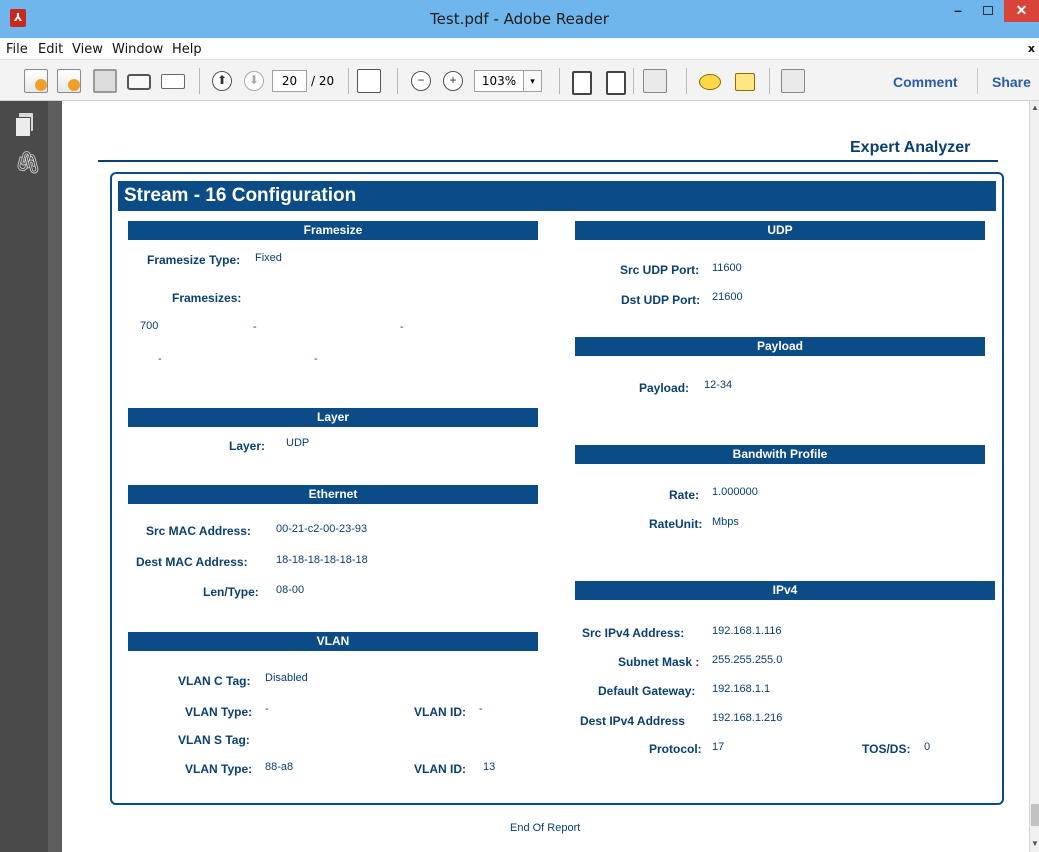 This screenshot has height=852, width=1039. Describe the element at coordinates (194, 260) in the screenshot. I see `framesize-type-label: Framesize Type:` at that location.